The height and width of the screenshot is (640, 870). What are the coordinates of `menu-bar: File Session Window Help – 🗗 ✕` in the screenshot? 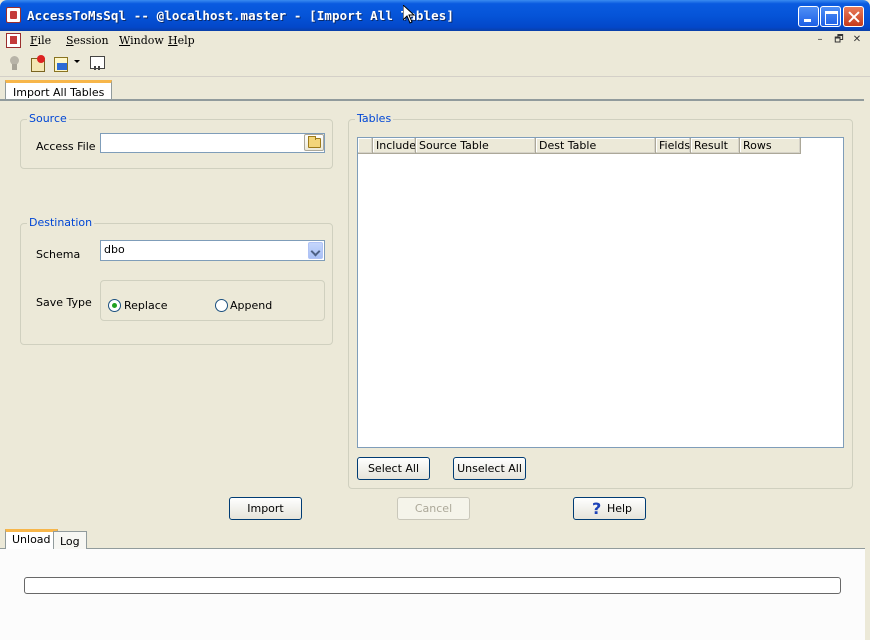 It's located at (435, 41).